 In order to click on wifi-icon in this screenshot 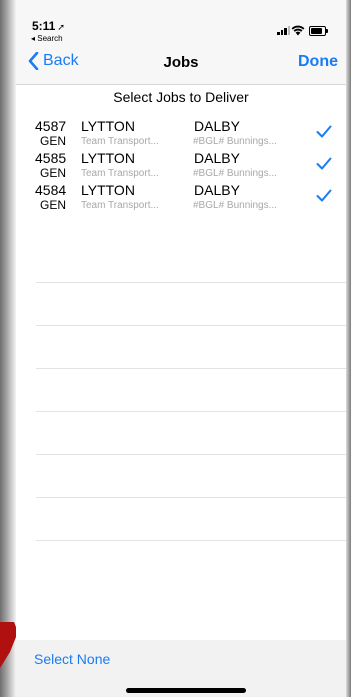, I will do `click(298, 30)`.